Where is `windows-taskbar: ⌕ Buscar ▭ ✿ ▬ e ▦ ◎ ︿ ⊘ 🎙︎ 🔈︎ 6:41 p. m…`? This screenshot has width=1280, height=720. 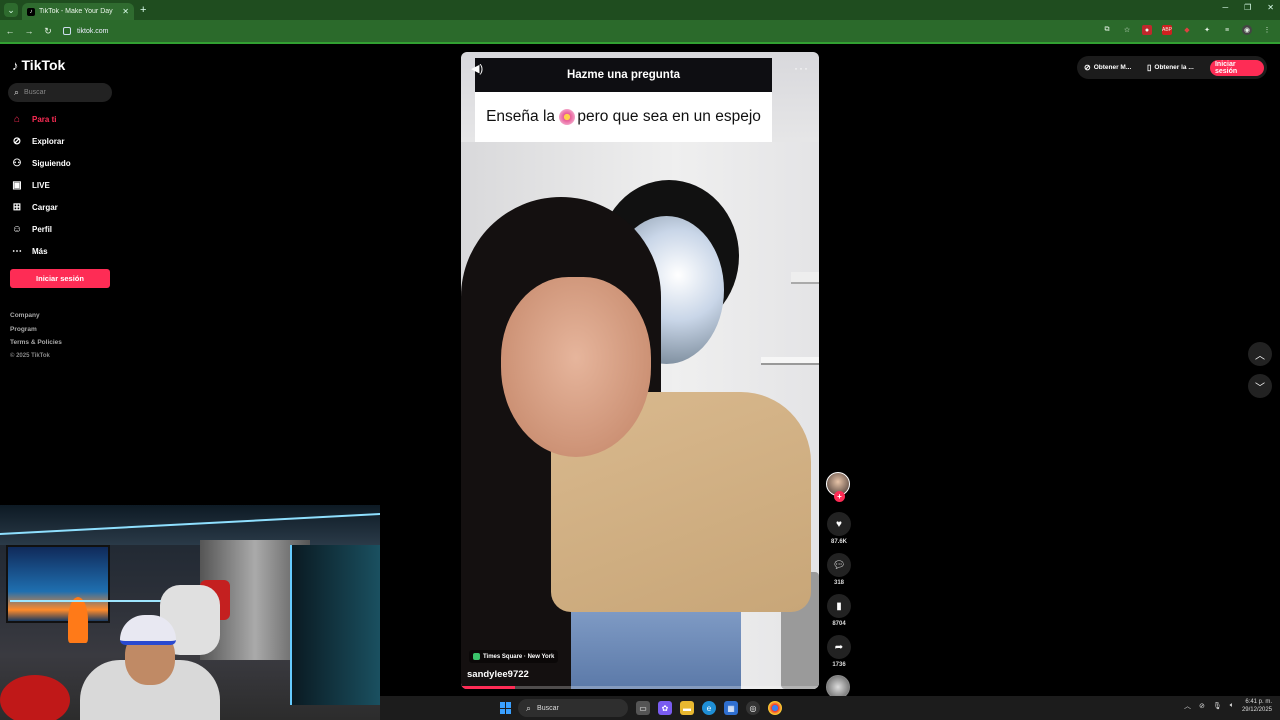
windows-taskbar: ⌕ Buscar ▭ ✿ ▬ e ▦ ◎ ︿ ⊘ 🎙︎ 🔈︎ 6:41 p. m… is located at coordinates (830, 708).